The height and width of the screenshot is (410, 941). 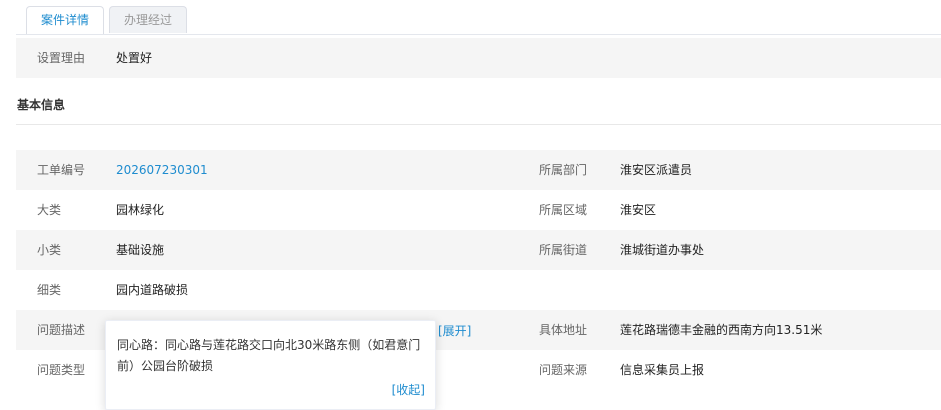 I want to click on problem-type-label: 问题类型, so click(x=61, y=370).